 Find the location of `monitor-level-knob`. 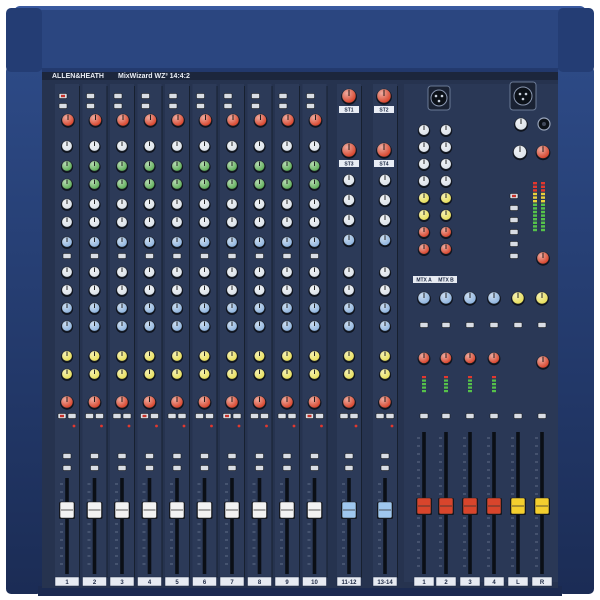

monitor-level-knob is located at coordinates (543, 153).